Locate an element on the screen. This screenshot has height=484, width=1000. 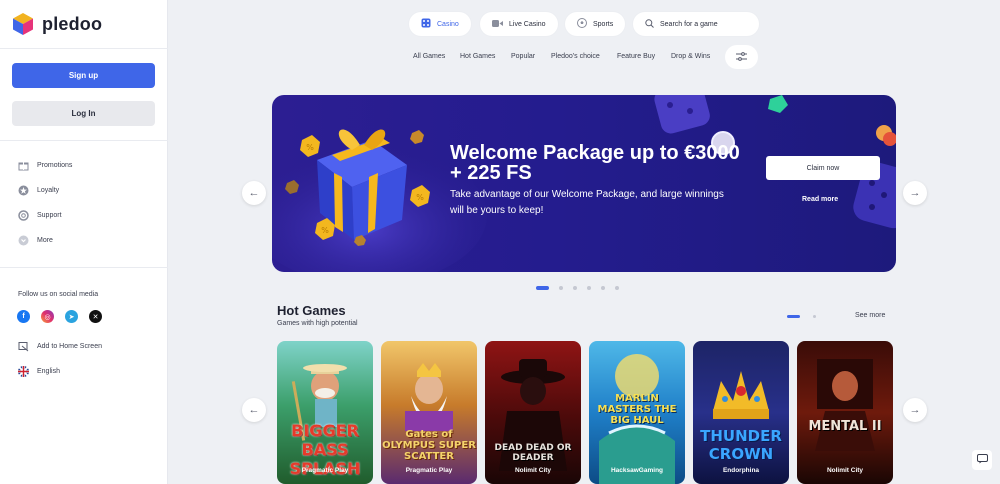
telegram-icon: ➤ is located at coordinates (71, 316).